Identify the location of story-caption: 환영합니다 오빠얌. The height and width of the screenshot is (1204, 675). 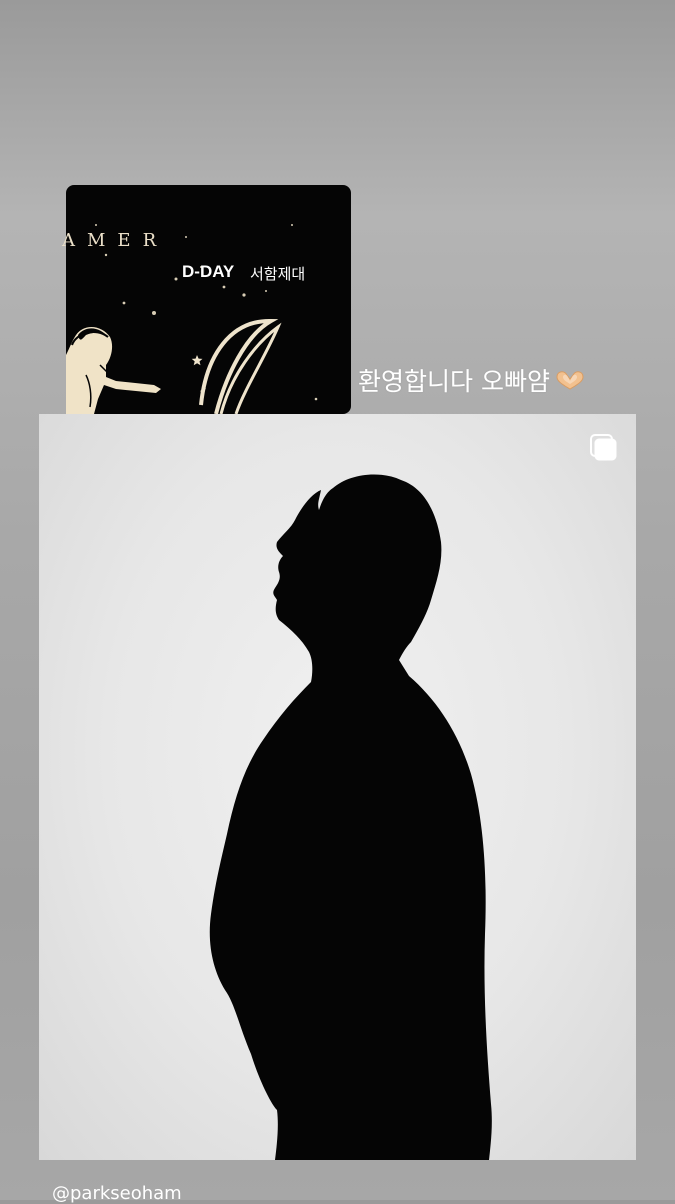
(472, 380).